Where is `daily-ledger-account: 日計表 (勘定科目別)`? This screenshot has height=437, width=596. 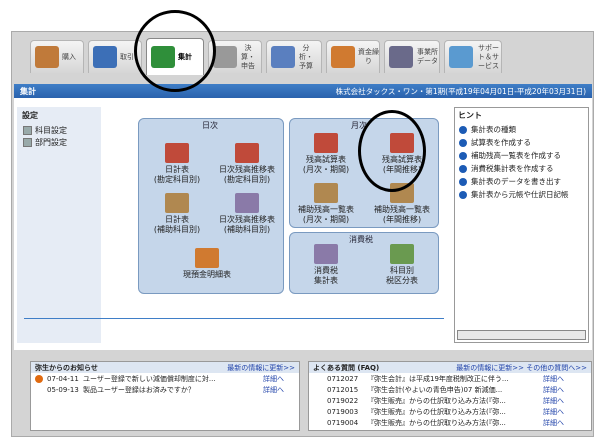 daily-ledger-account: 日計表 (勘定科目別) is located at coordinates (177, 164).